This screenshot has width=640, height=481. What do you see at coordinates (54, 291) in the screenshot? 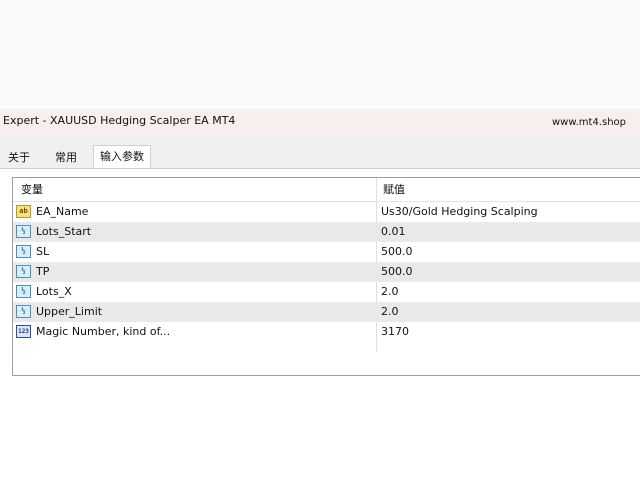
I see `variable-name: Lots_X` at bounding box center [54, 291].